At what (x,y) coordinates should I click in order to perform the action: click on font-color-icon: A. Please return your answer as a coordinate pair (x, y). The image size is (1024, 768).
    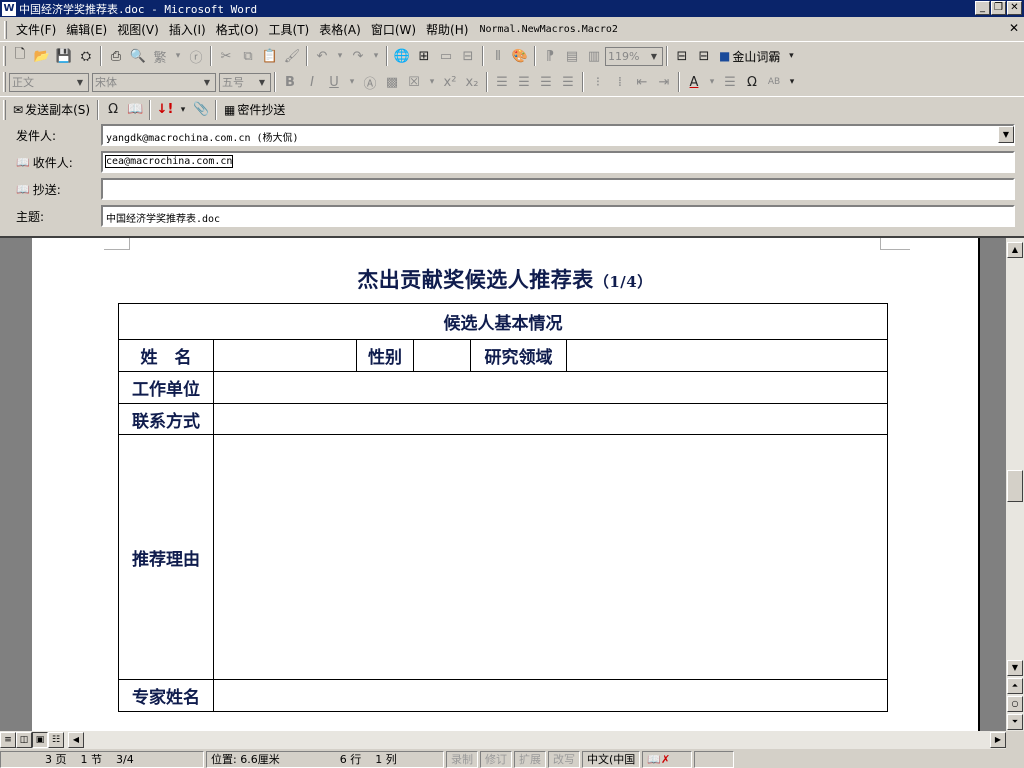
    Looking at the image, I should click on (694, 82).